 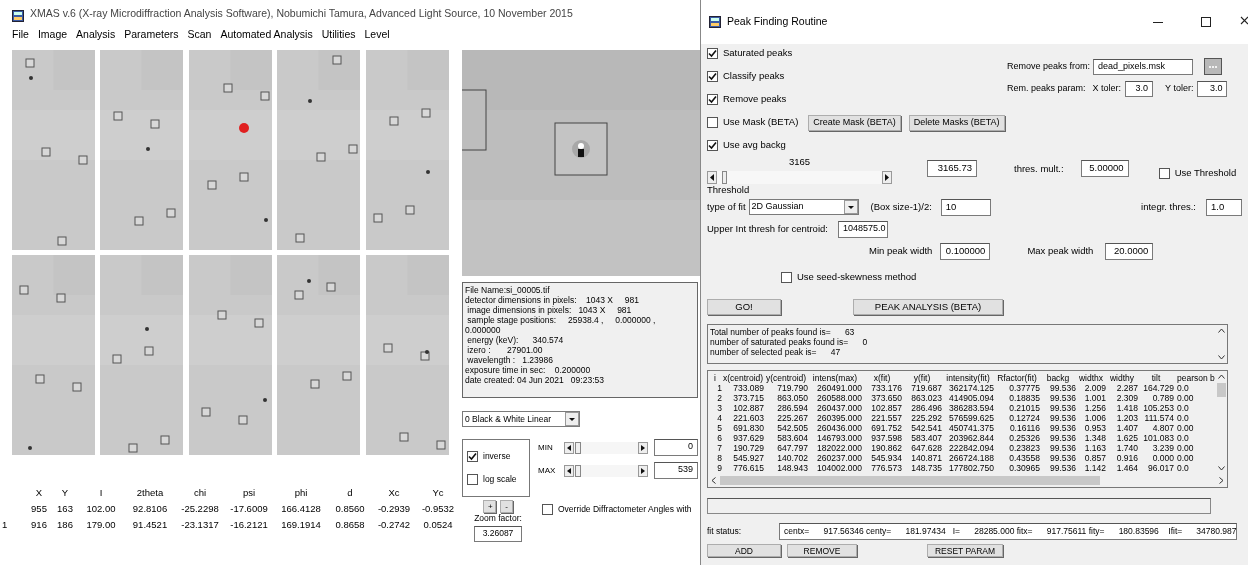 I want to click on menu-item: Analysis, so click(x=96, y=35).